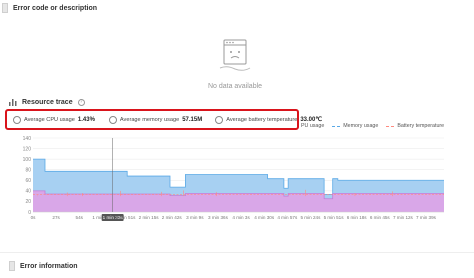 The height and width of the screenshot is (278, 474). What do you see at coordinates (334, 217) in the screenshot?
I see `x-tick-label: 5 min 51s` at bounding box center [334, 217].